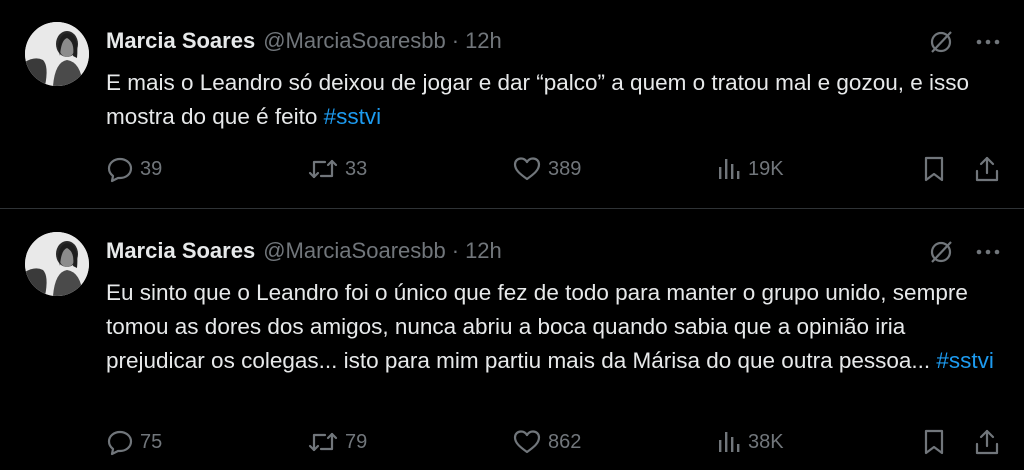 Image resolution: width=1024 pixels, height=470 pixels. What do you see at coordinates (356, 441) in the screenshot?
I see `retweet-count: 79` at bounding box center [356, 441].